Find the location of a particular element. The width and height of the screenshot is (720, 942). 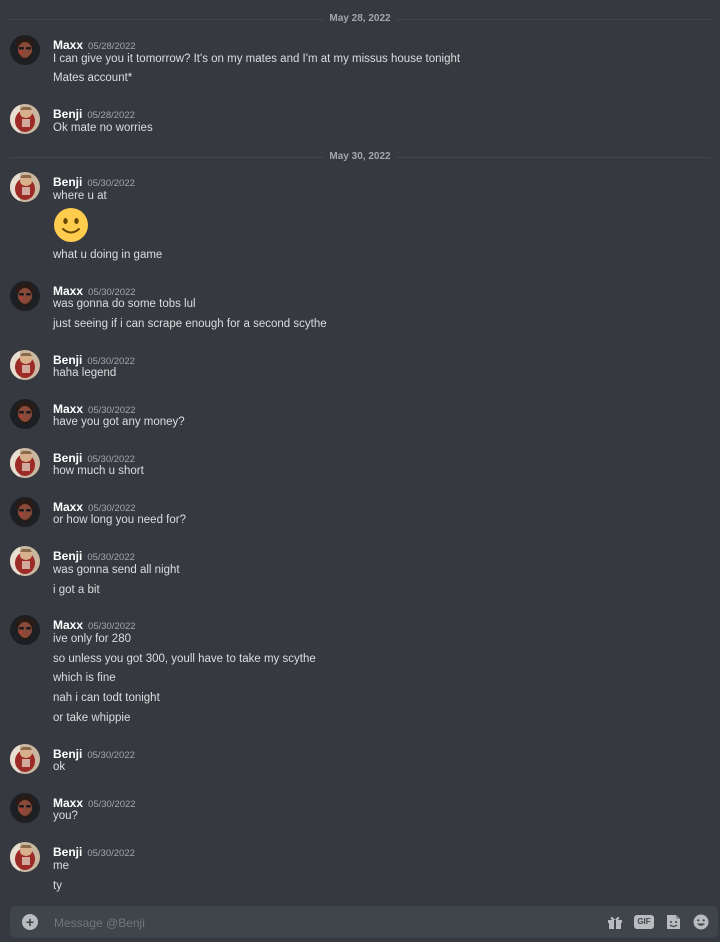

gif-icon: GIF is located at coordinates (644, 922).